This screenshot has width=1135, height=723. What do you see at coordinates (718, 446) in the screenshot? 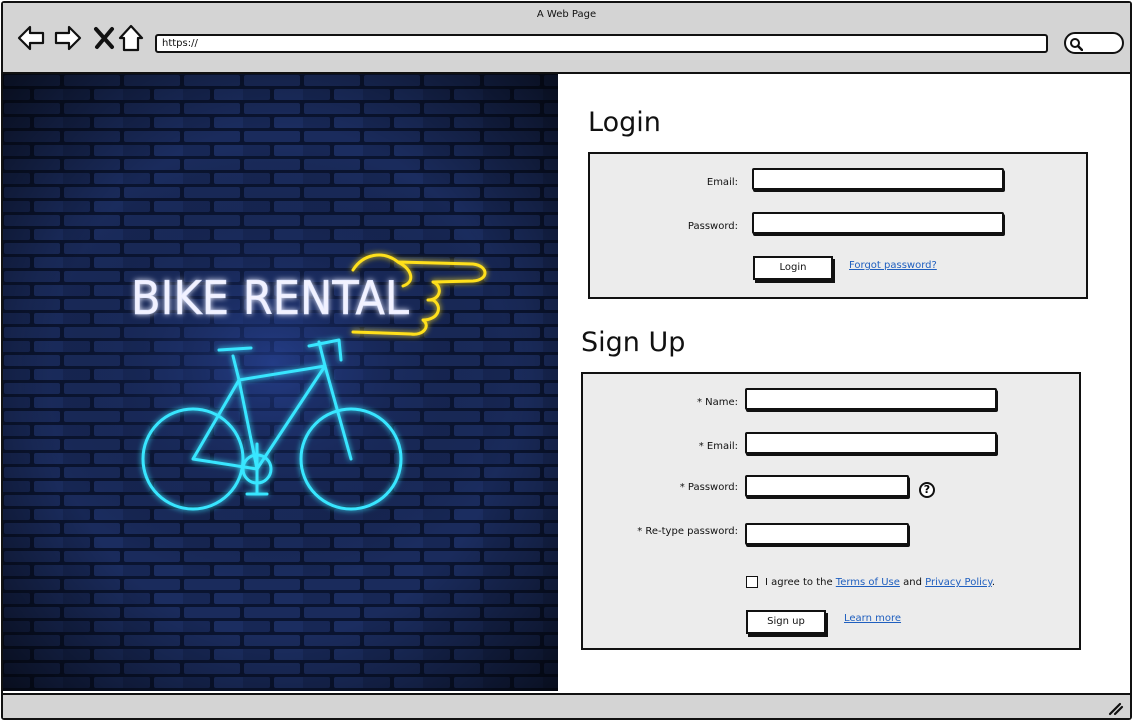
I see `signup-email-label: * Email:` at bounding box center [718, 446].